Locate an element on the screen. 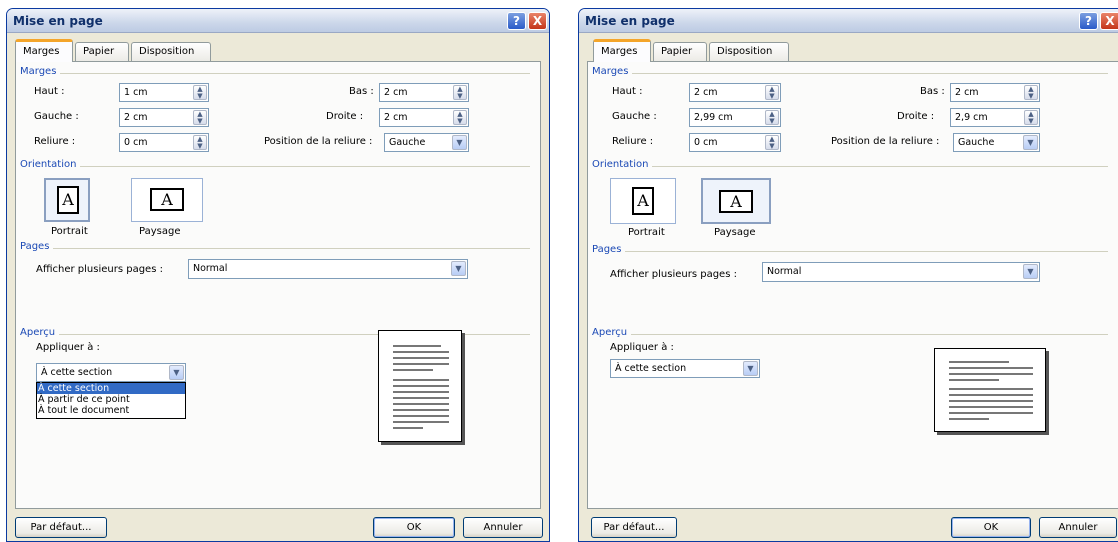 This screenshot has height=542, width=1118. gauche-value: 2 cm is located at coordinates (136, 117).